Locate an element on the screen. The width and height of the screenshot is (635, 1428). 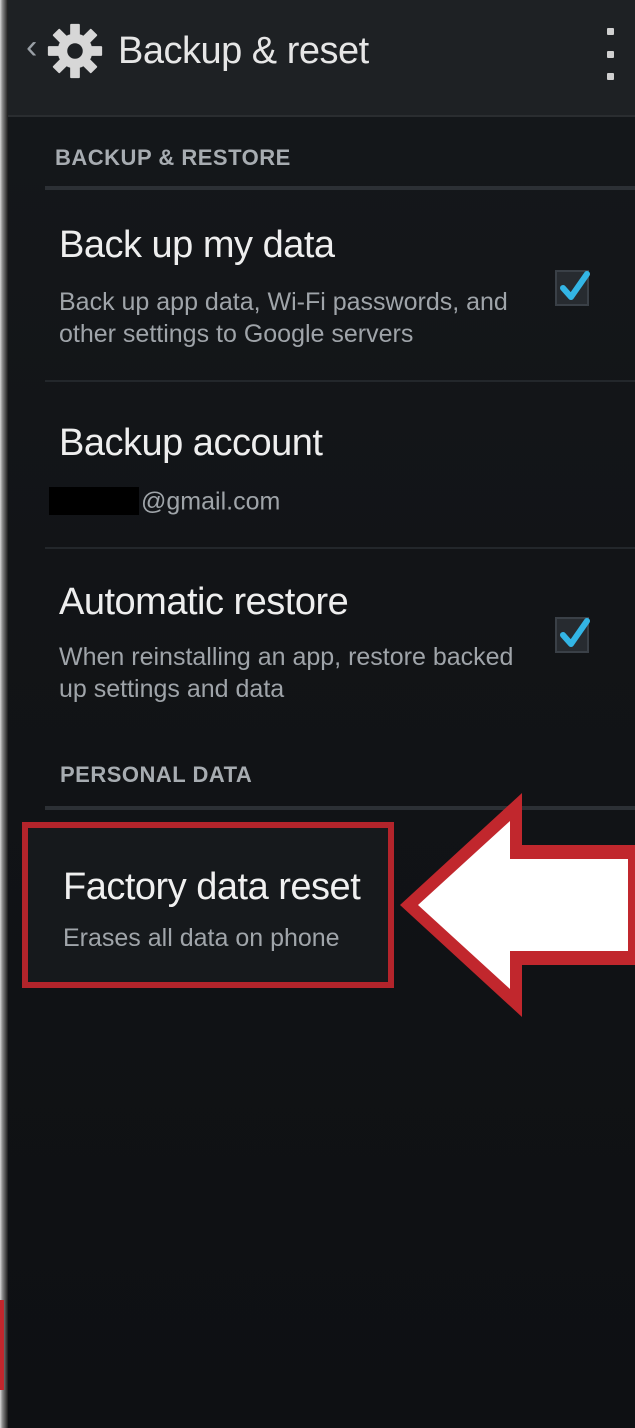
item-title: Back up my data is located at coordinates (197, 245).